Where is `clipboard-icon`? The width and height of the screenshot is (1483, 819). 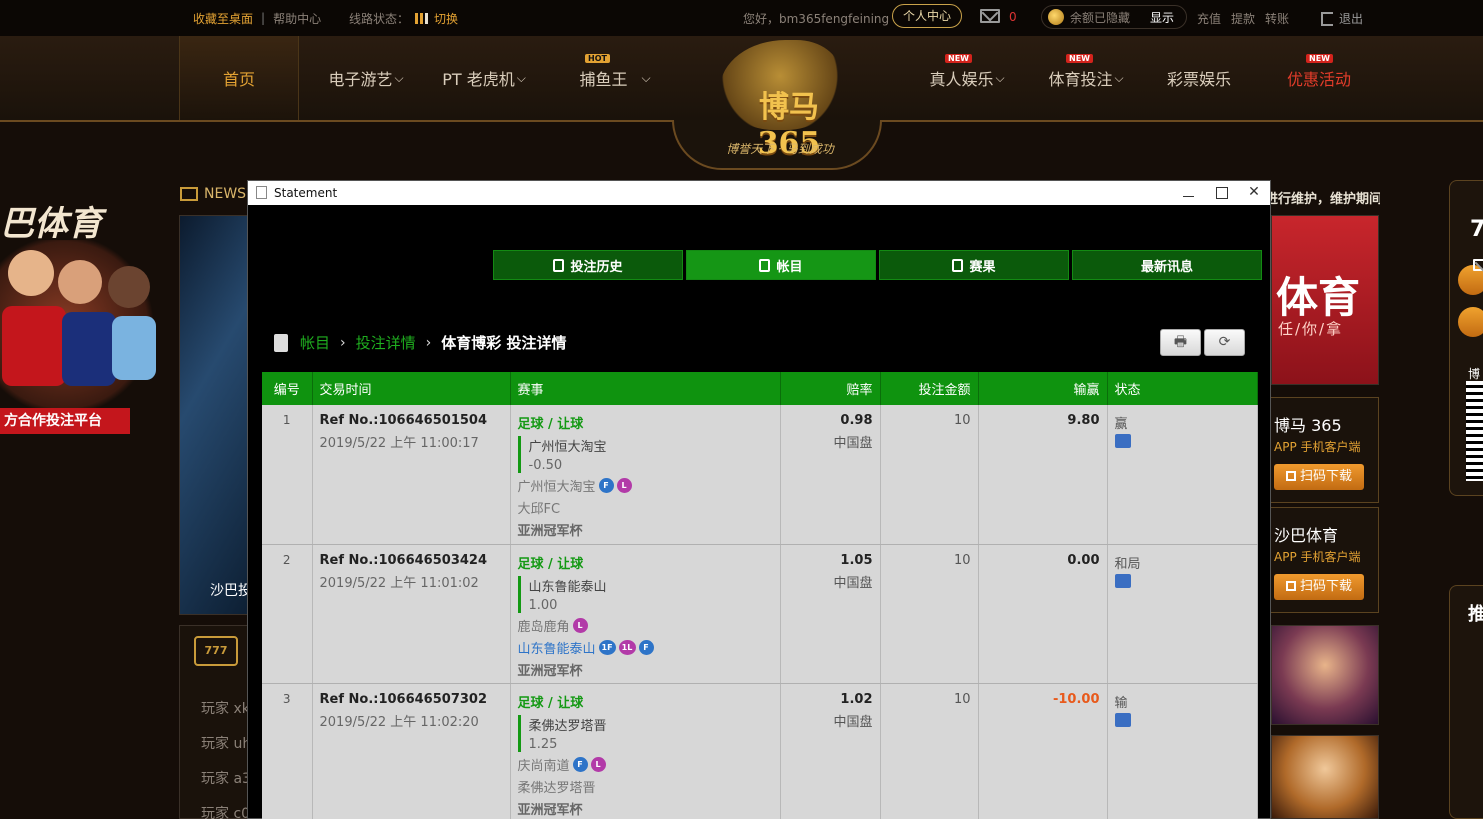 clipboard-icon is located at coordinates (559, 265).